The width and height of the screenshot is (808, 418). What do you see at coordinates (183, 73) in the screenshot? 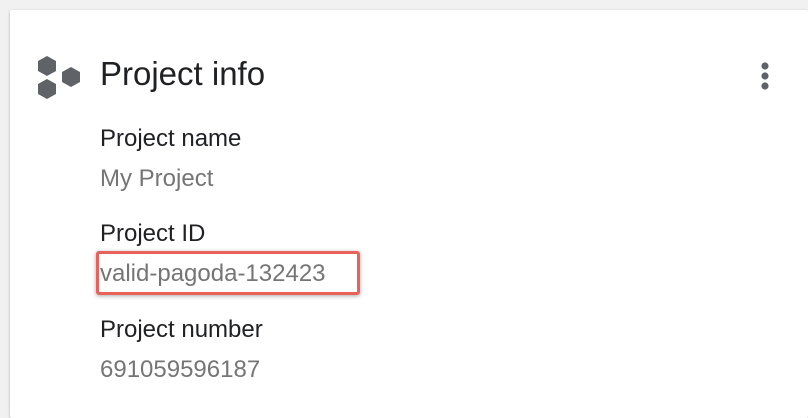
I see `card-title: Project info` at bounding box center [183, 73].